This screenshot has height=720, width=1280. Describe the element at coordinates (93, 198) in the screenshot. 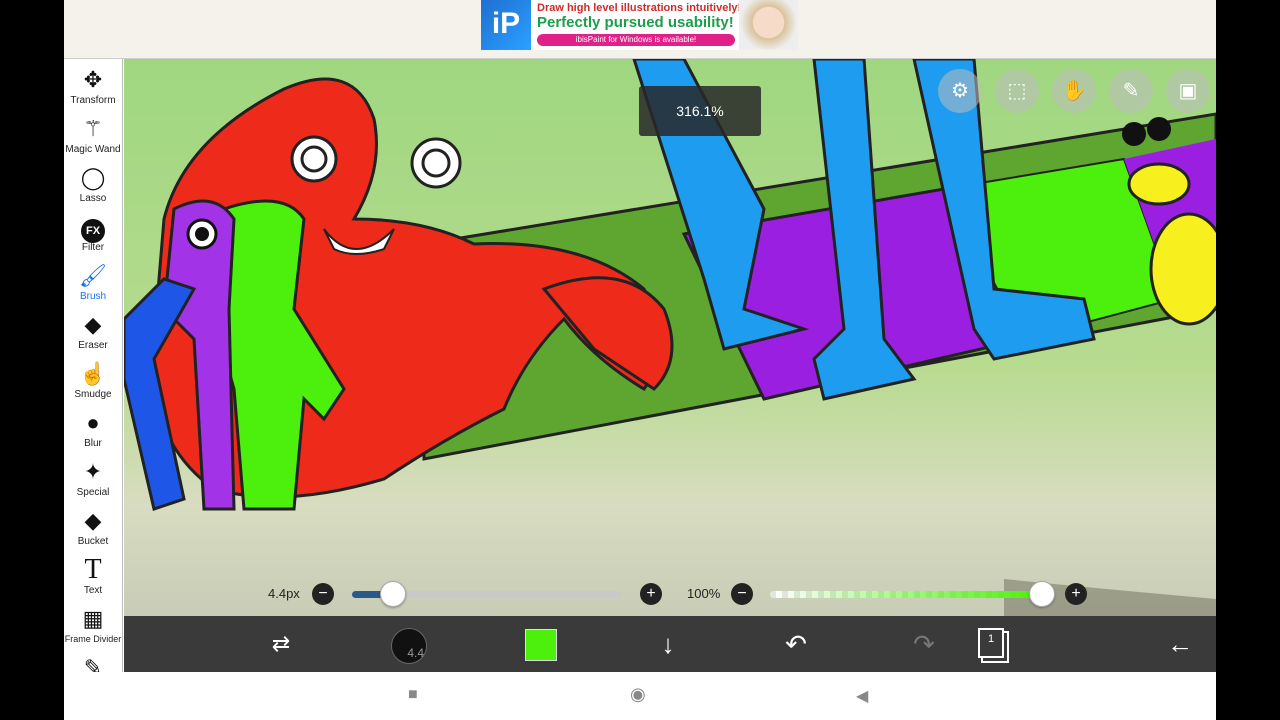

I see `tool-label: Lasso` at that location.